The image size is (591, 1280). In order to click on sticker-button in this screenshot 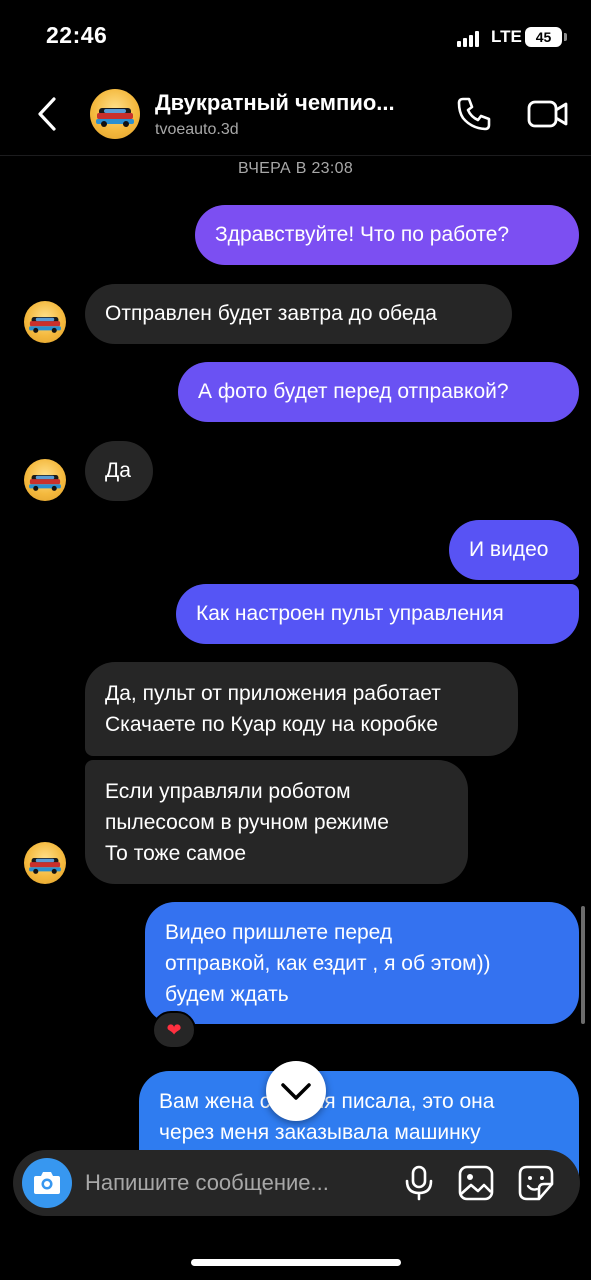, I will do `click(536, 1183)`.